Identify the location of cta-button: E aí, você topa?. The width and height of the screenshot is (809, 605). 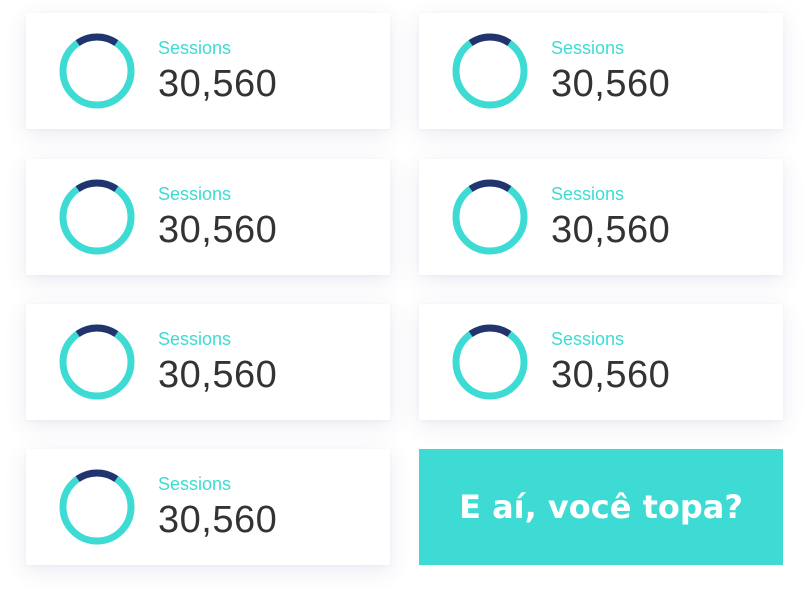
(601, 507).